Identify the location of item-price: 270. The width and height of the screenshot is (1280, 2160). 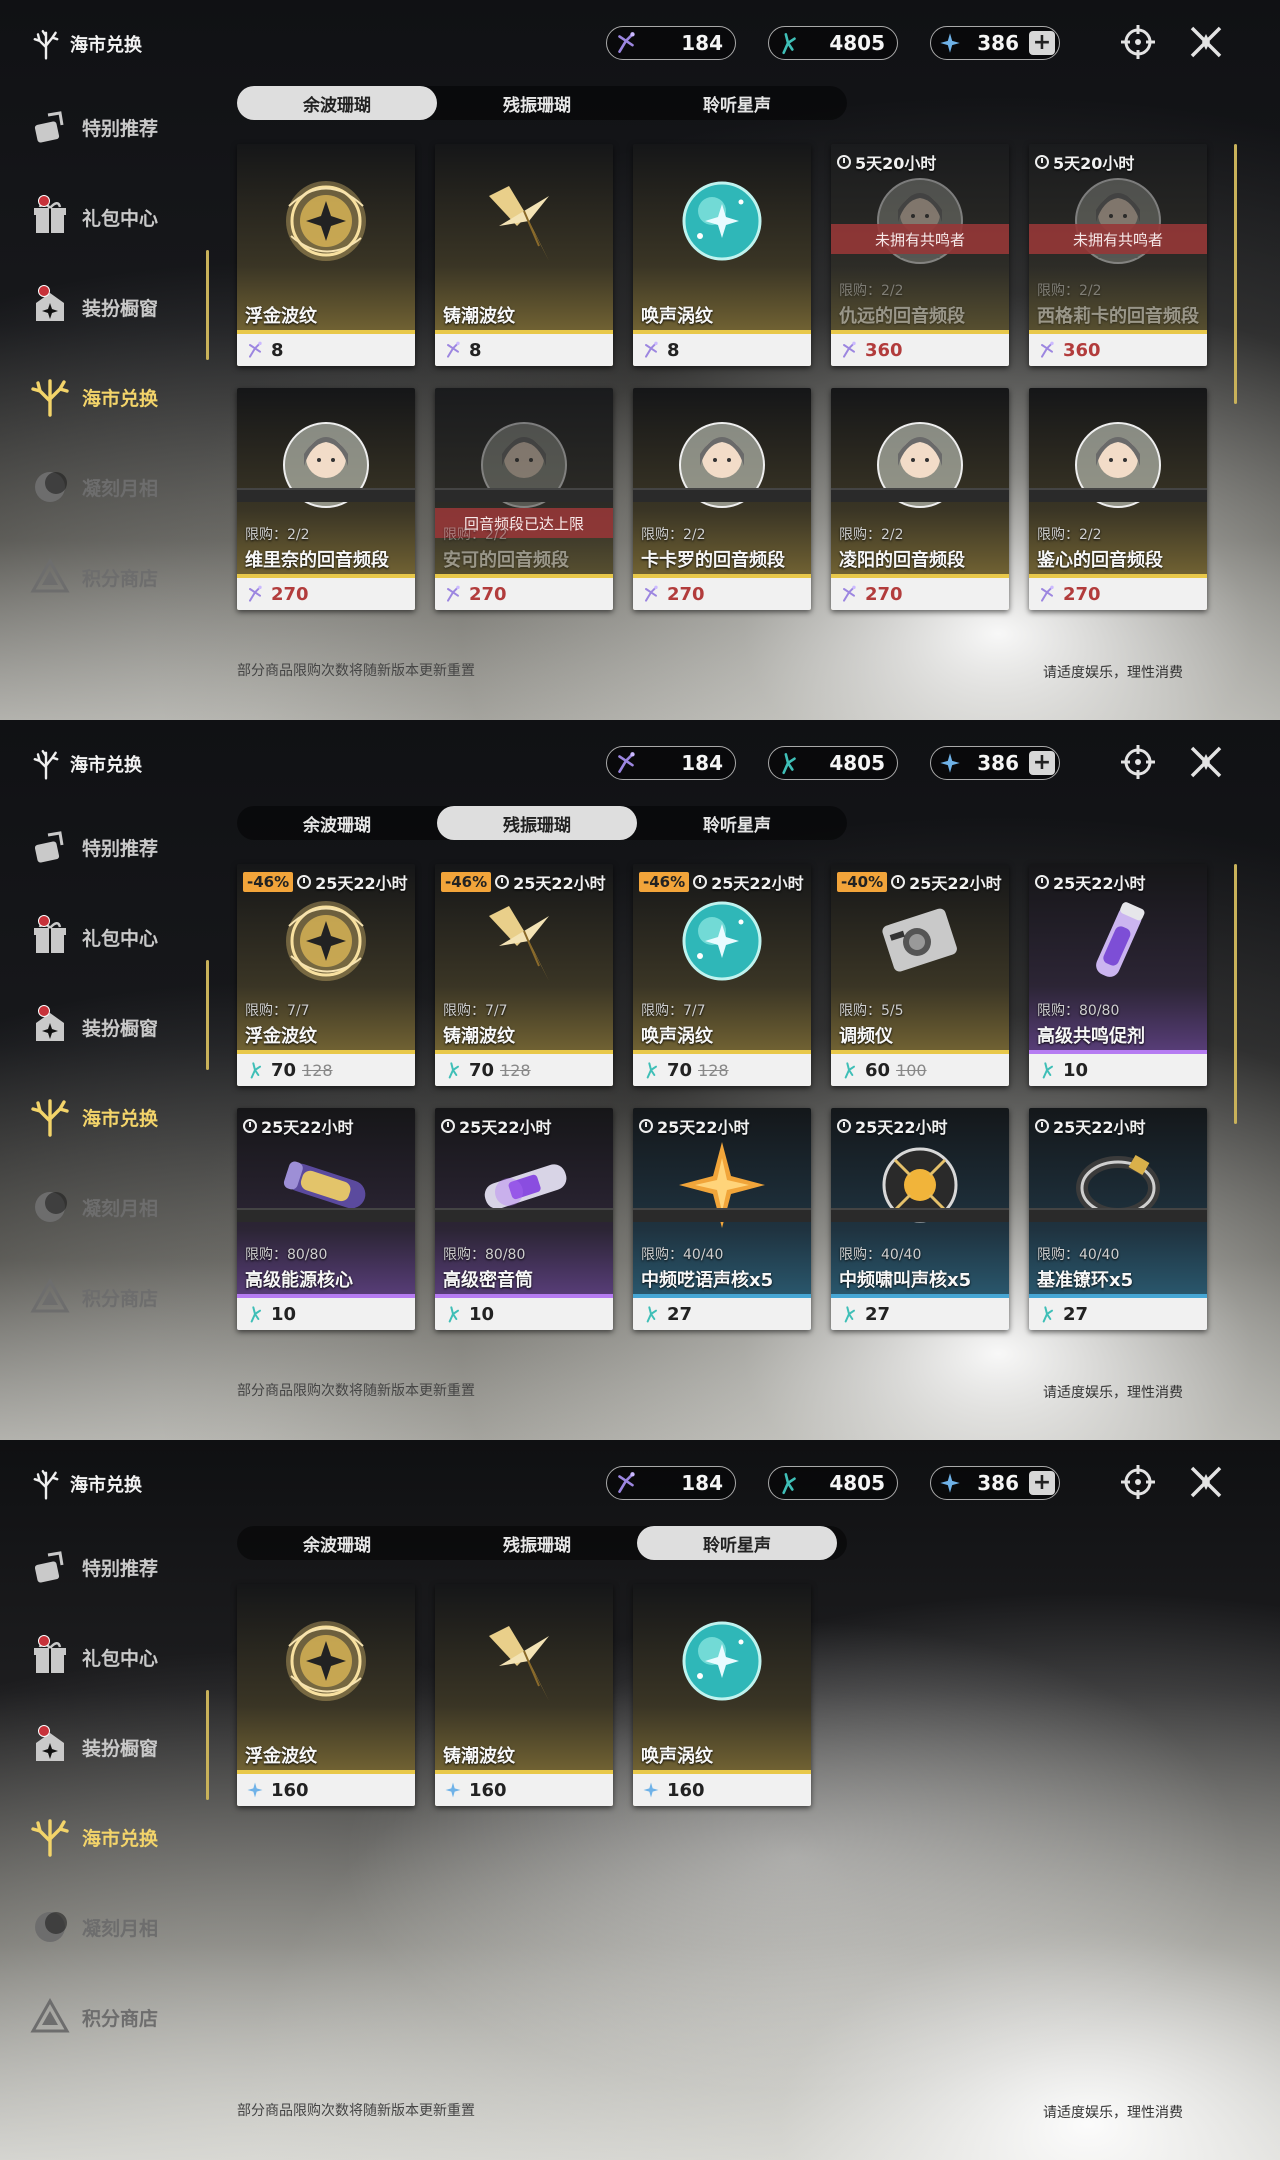
(722, 594).